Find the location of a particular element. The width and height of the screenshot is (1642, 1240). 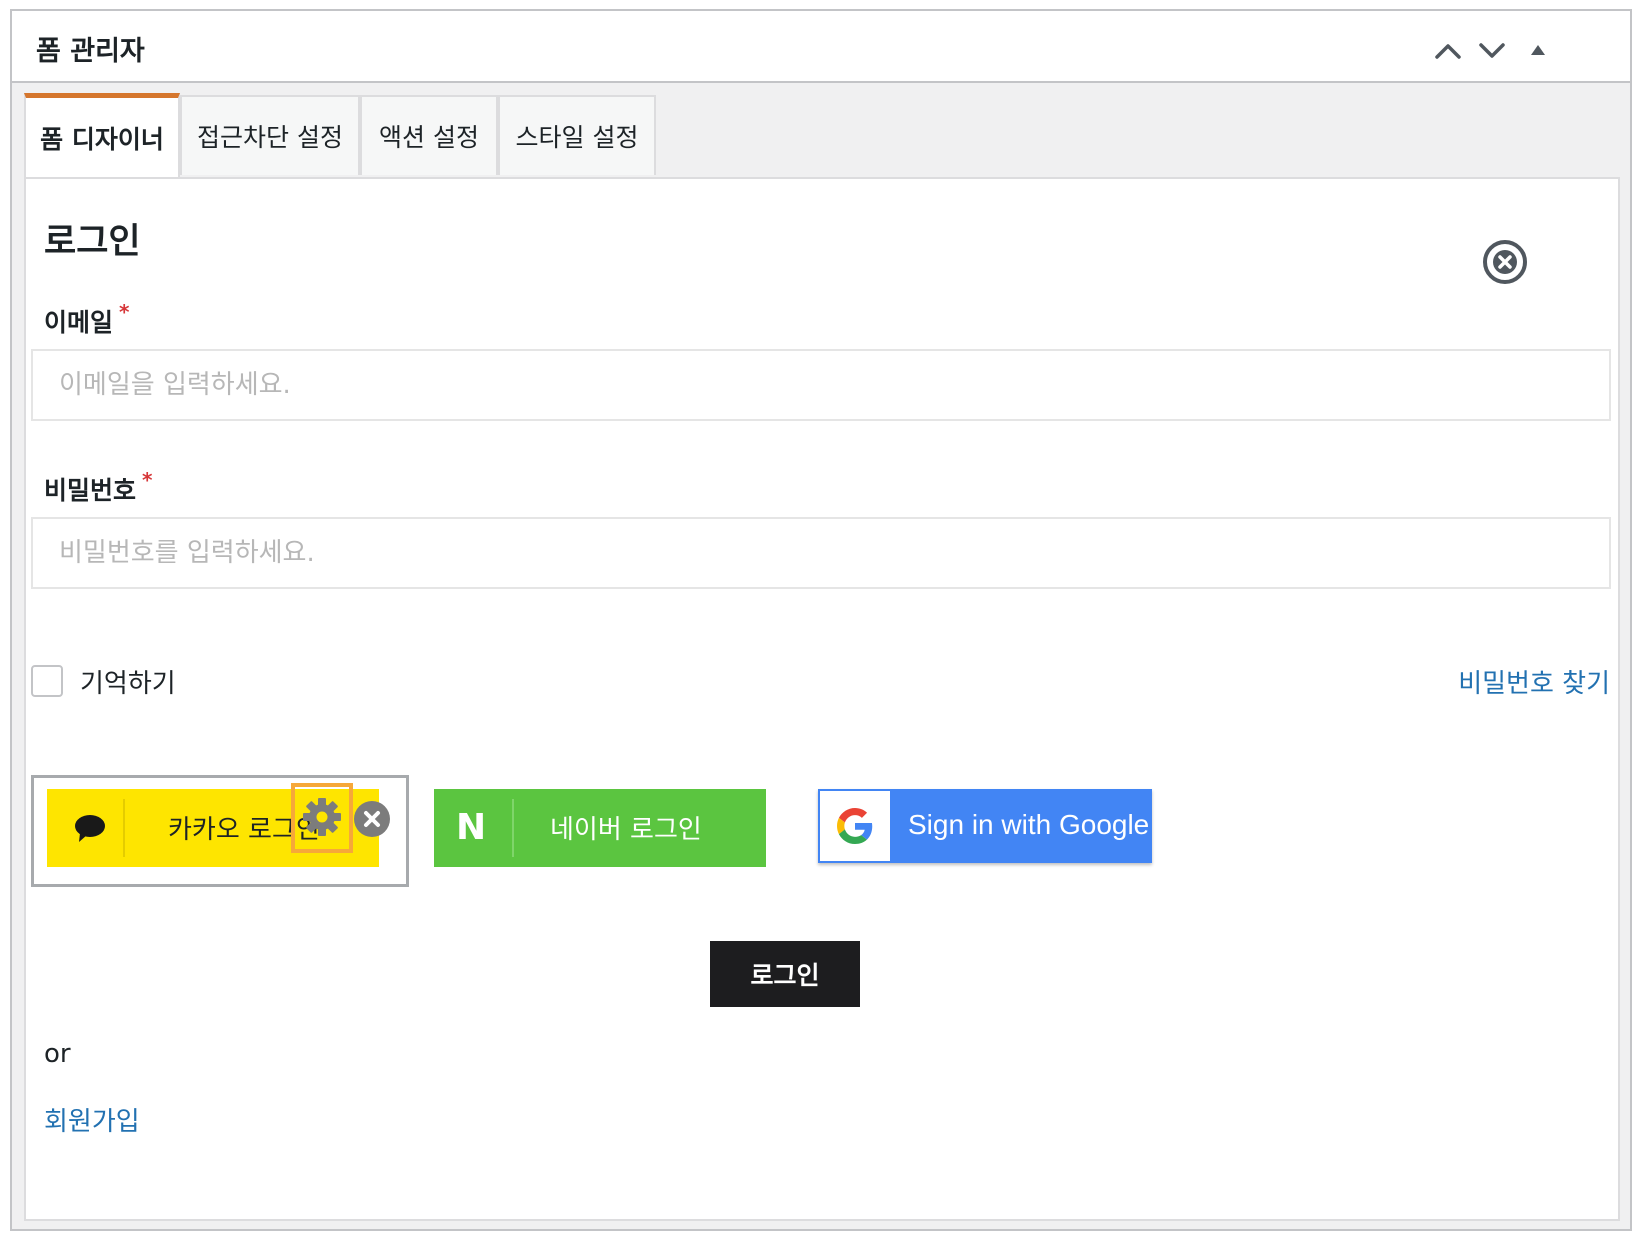

remember-label: 기억하기 is located at coordinates (128, 684).